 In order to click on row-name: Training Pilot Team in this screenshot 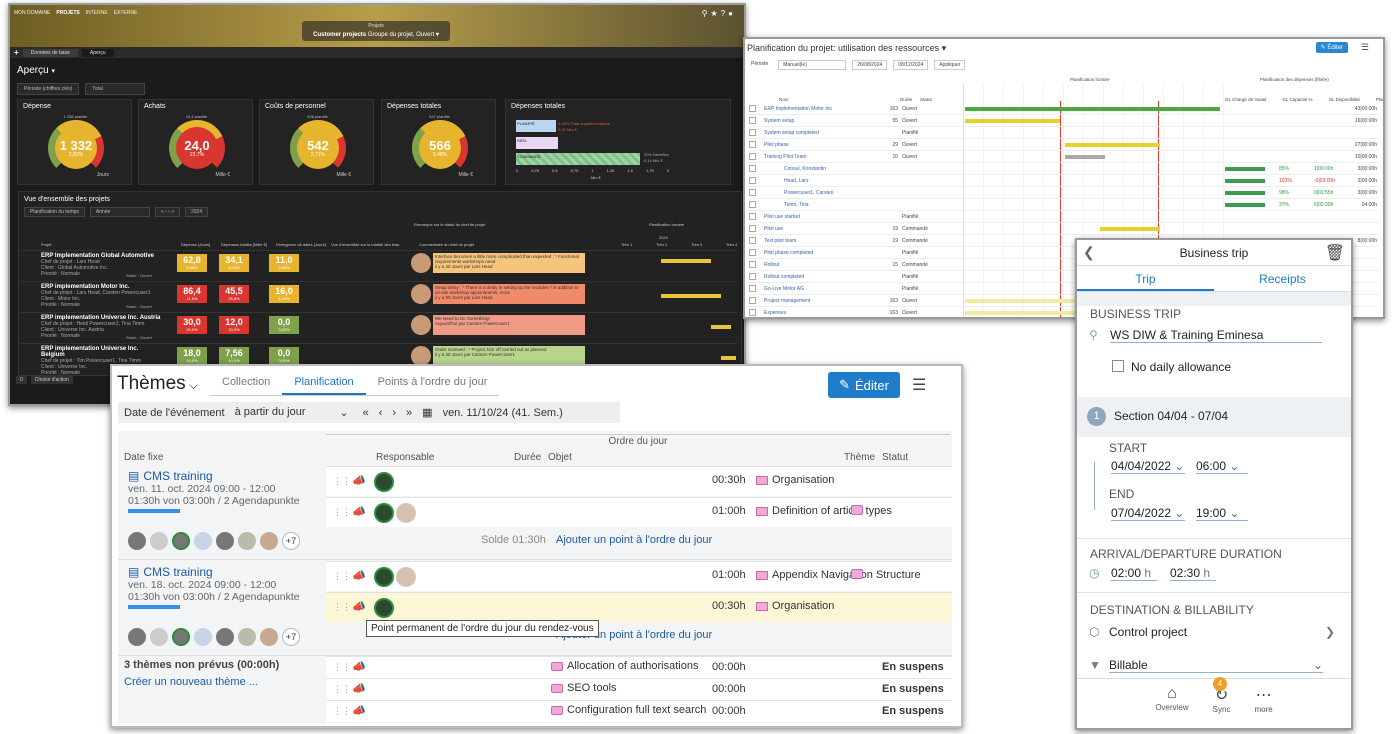, I will do `click(824, 157)`.